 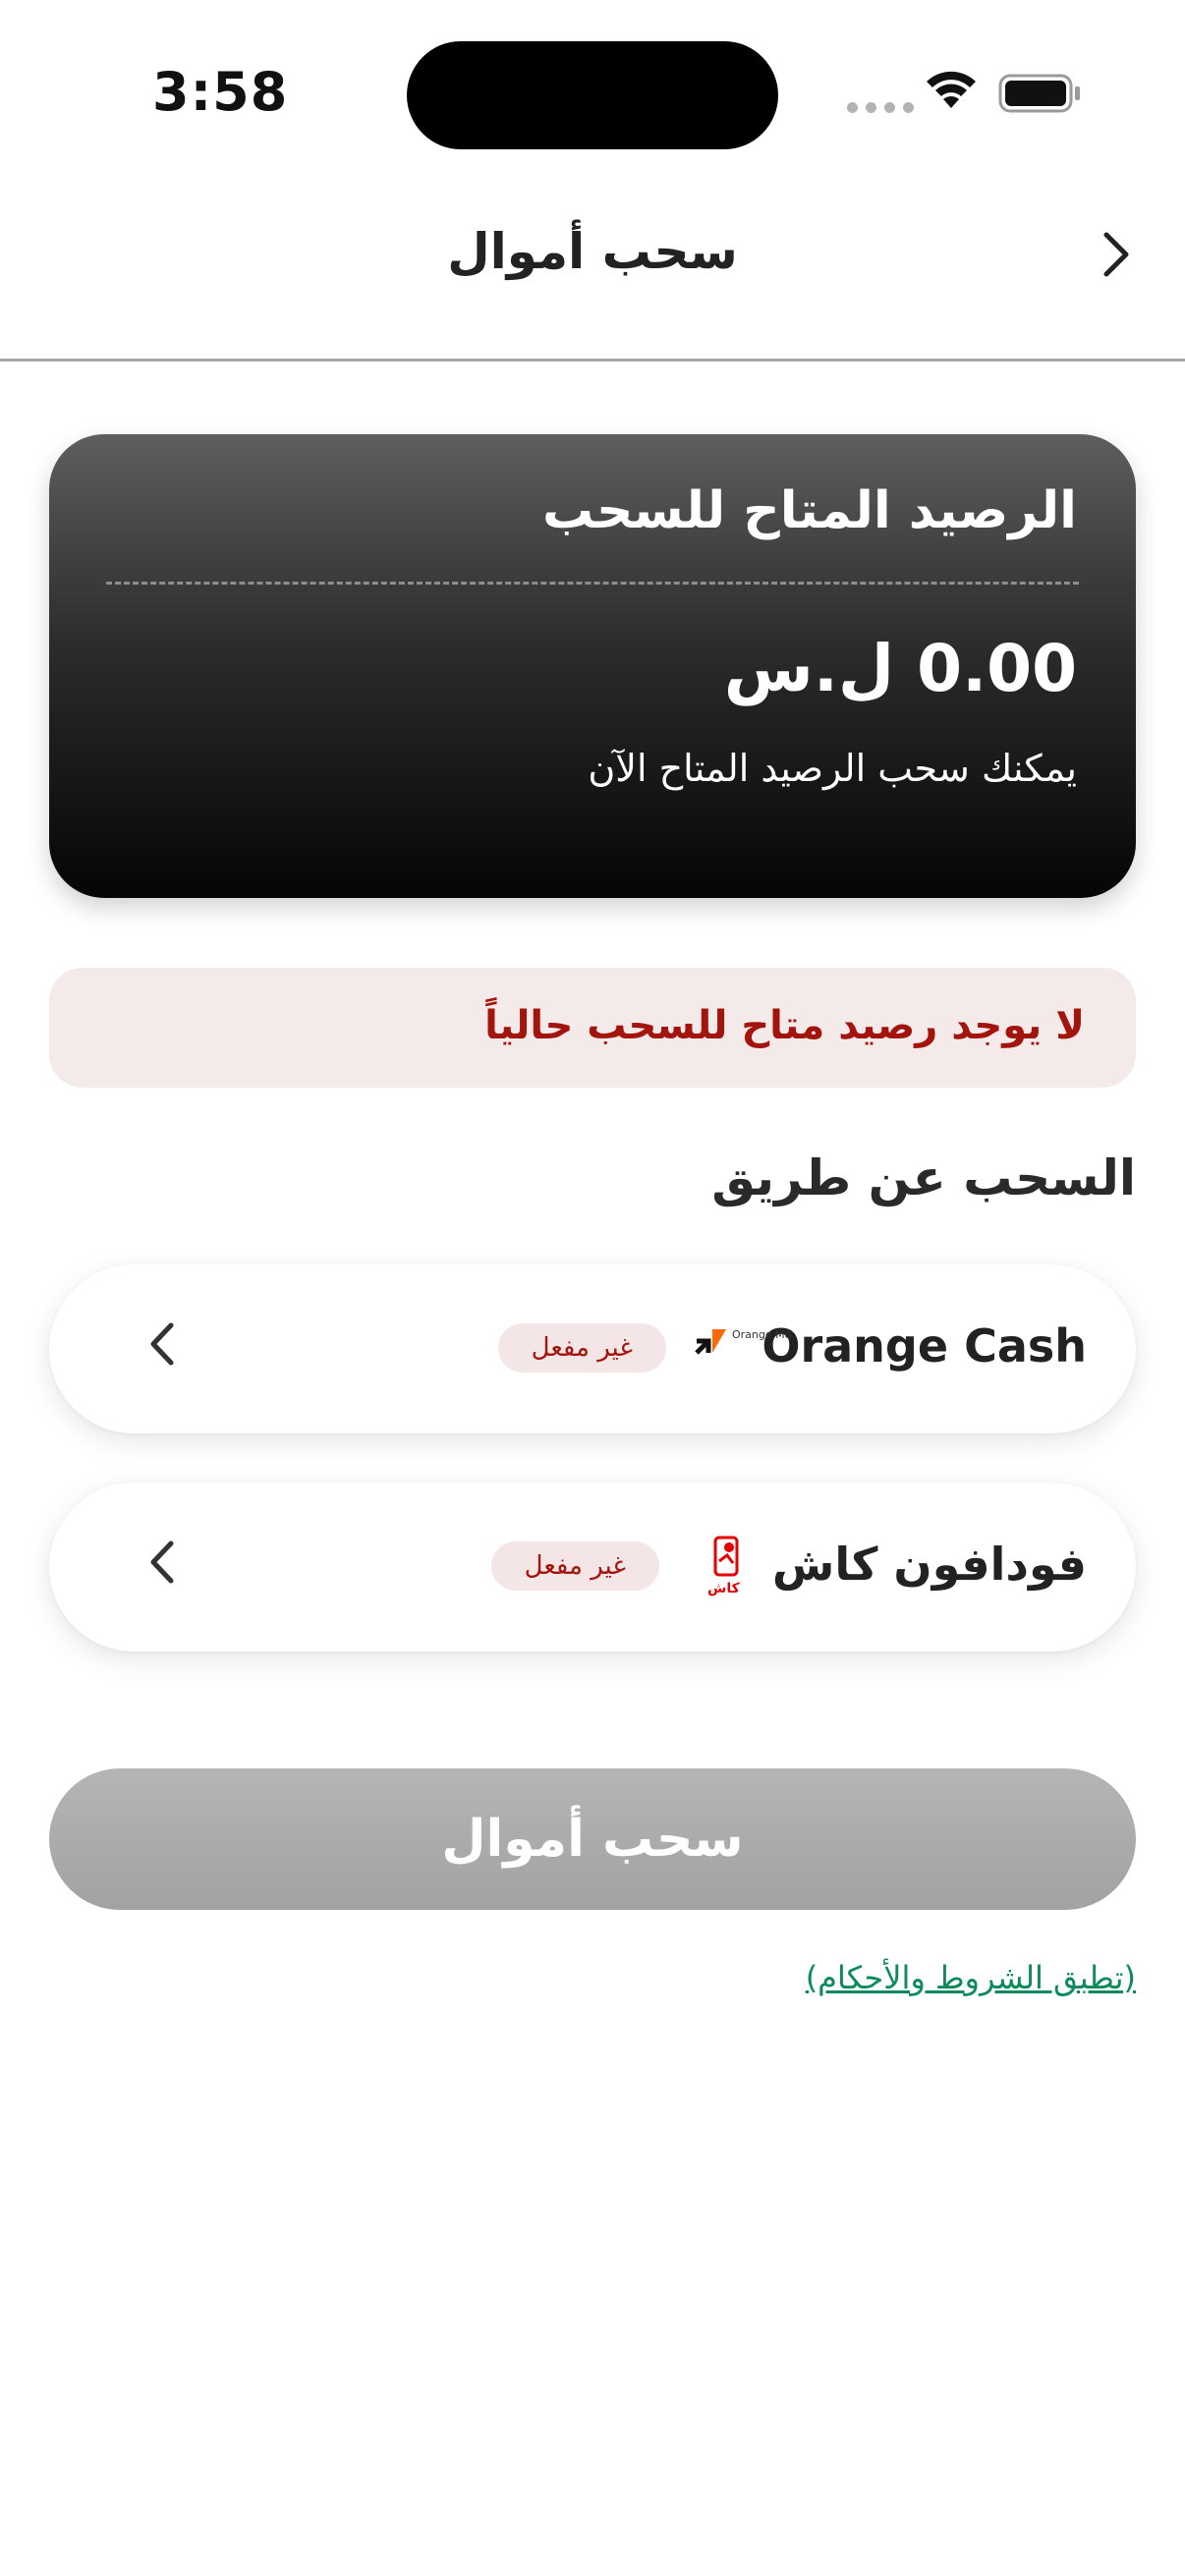 I want to click on vodafone-cash-logo-text: كاش, so click(x=724, y=1588).